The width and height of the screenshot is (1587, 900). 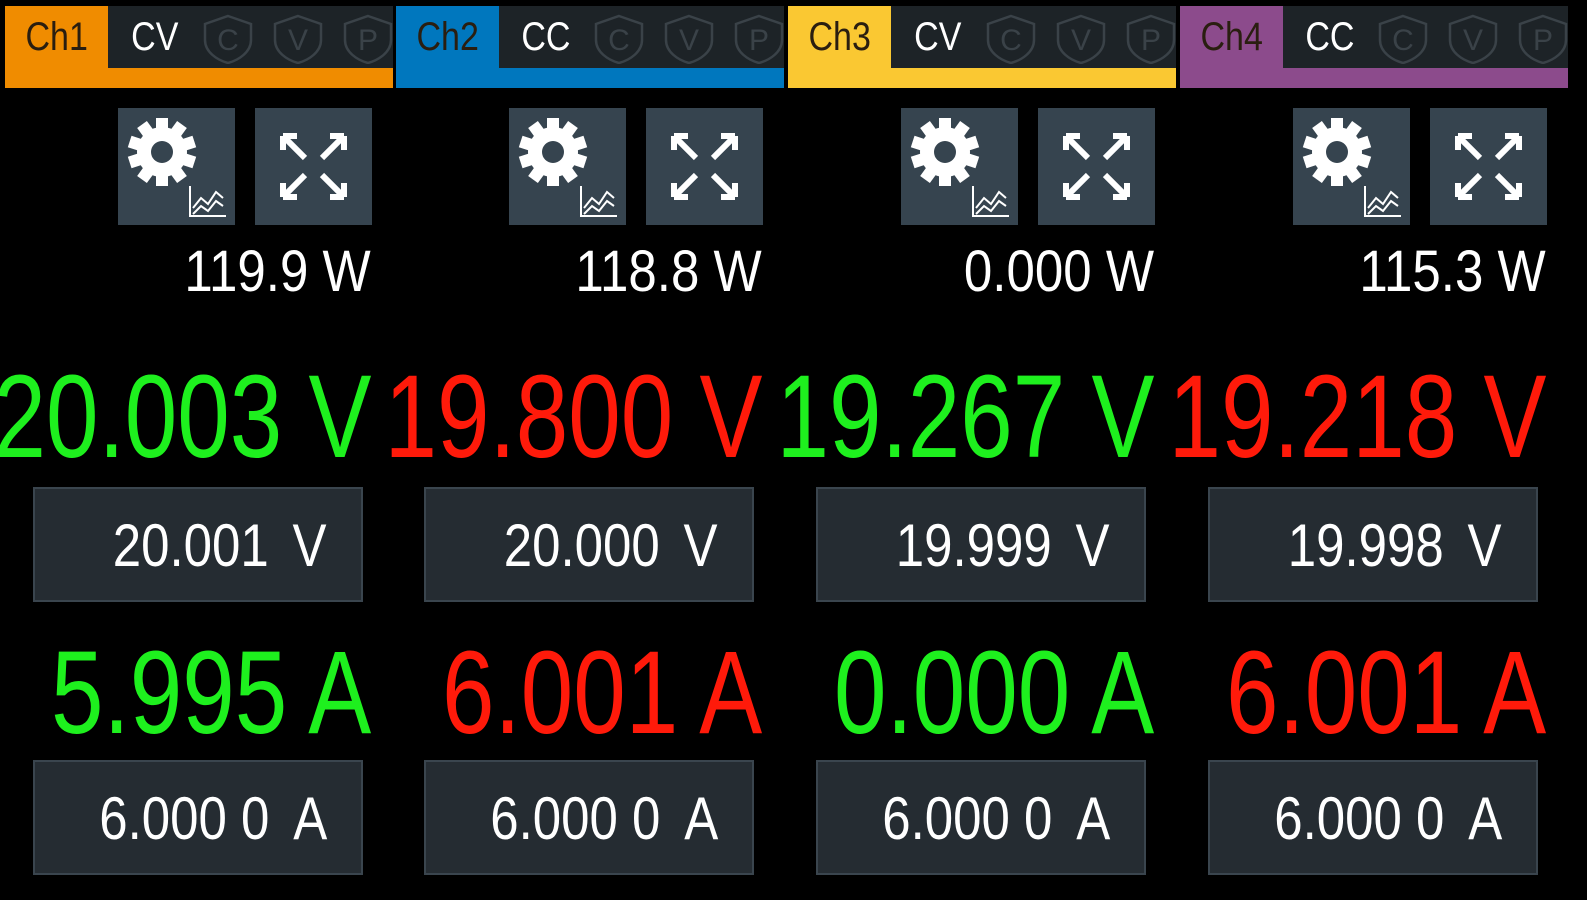 I want to click on voltage-setpoint-value: 20.000, so click(x=582, y=545).